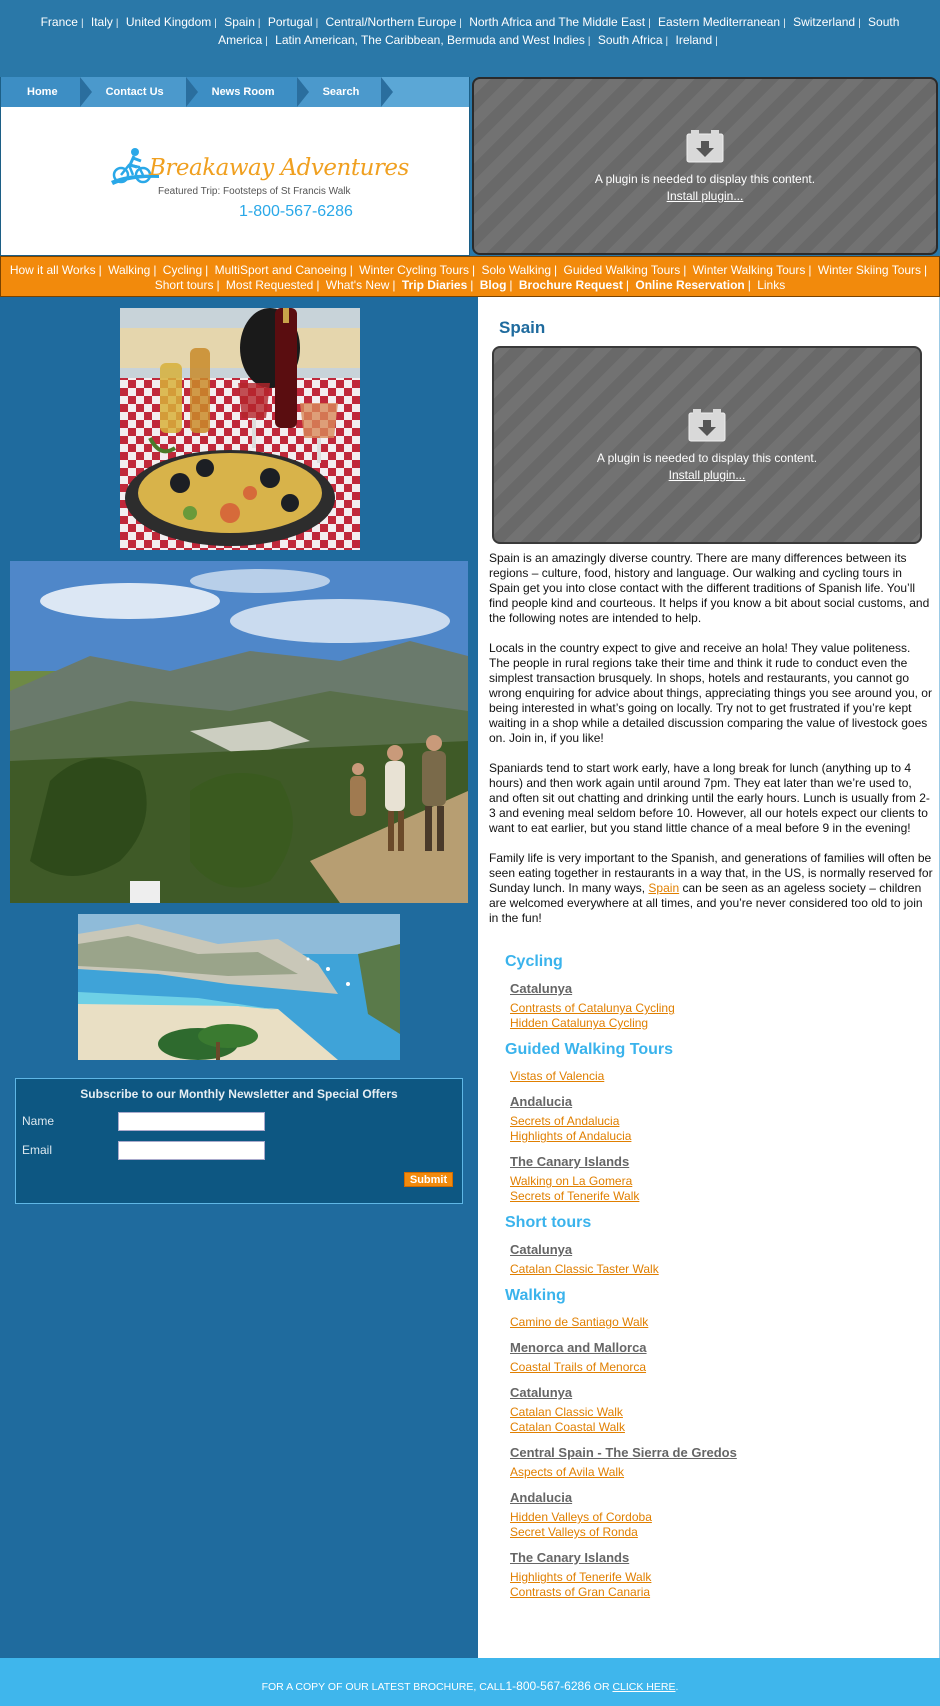 The image size is (940, 1706). What do you see at coordinates (717, 1532) in the screenshot?
I see `tour-link: Secret Valleys of Ronda` at bounding box center [717, 1532].